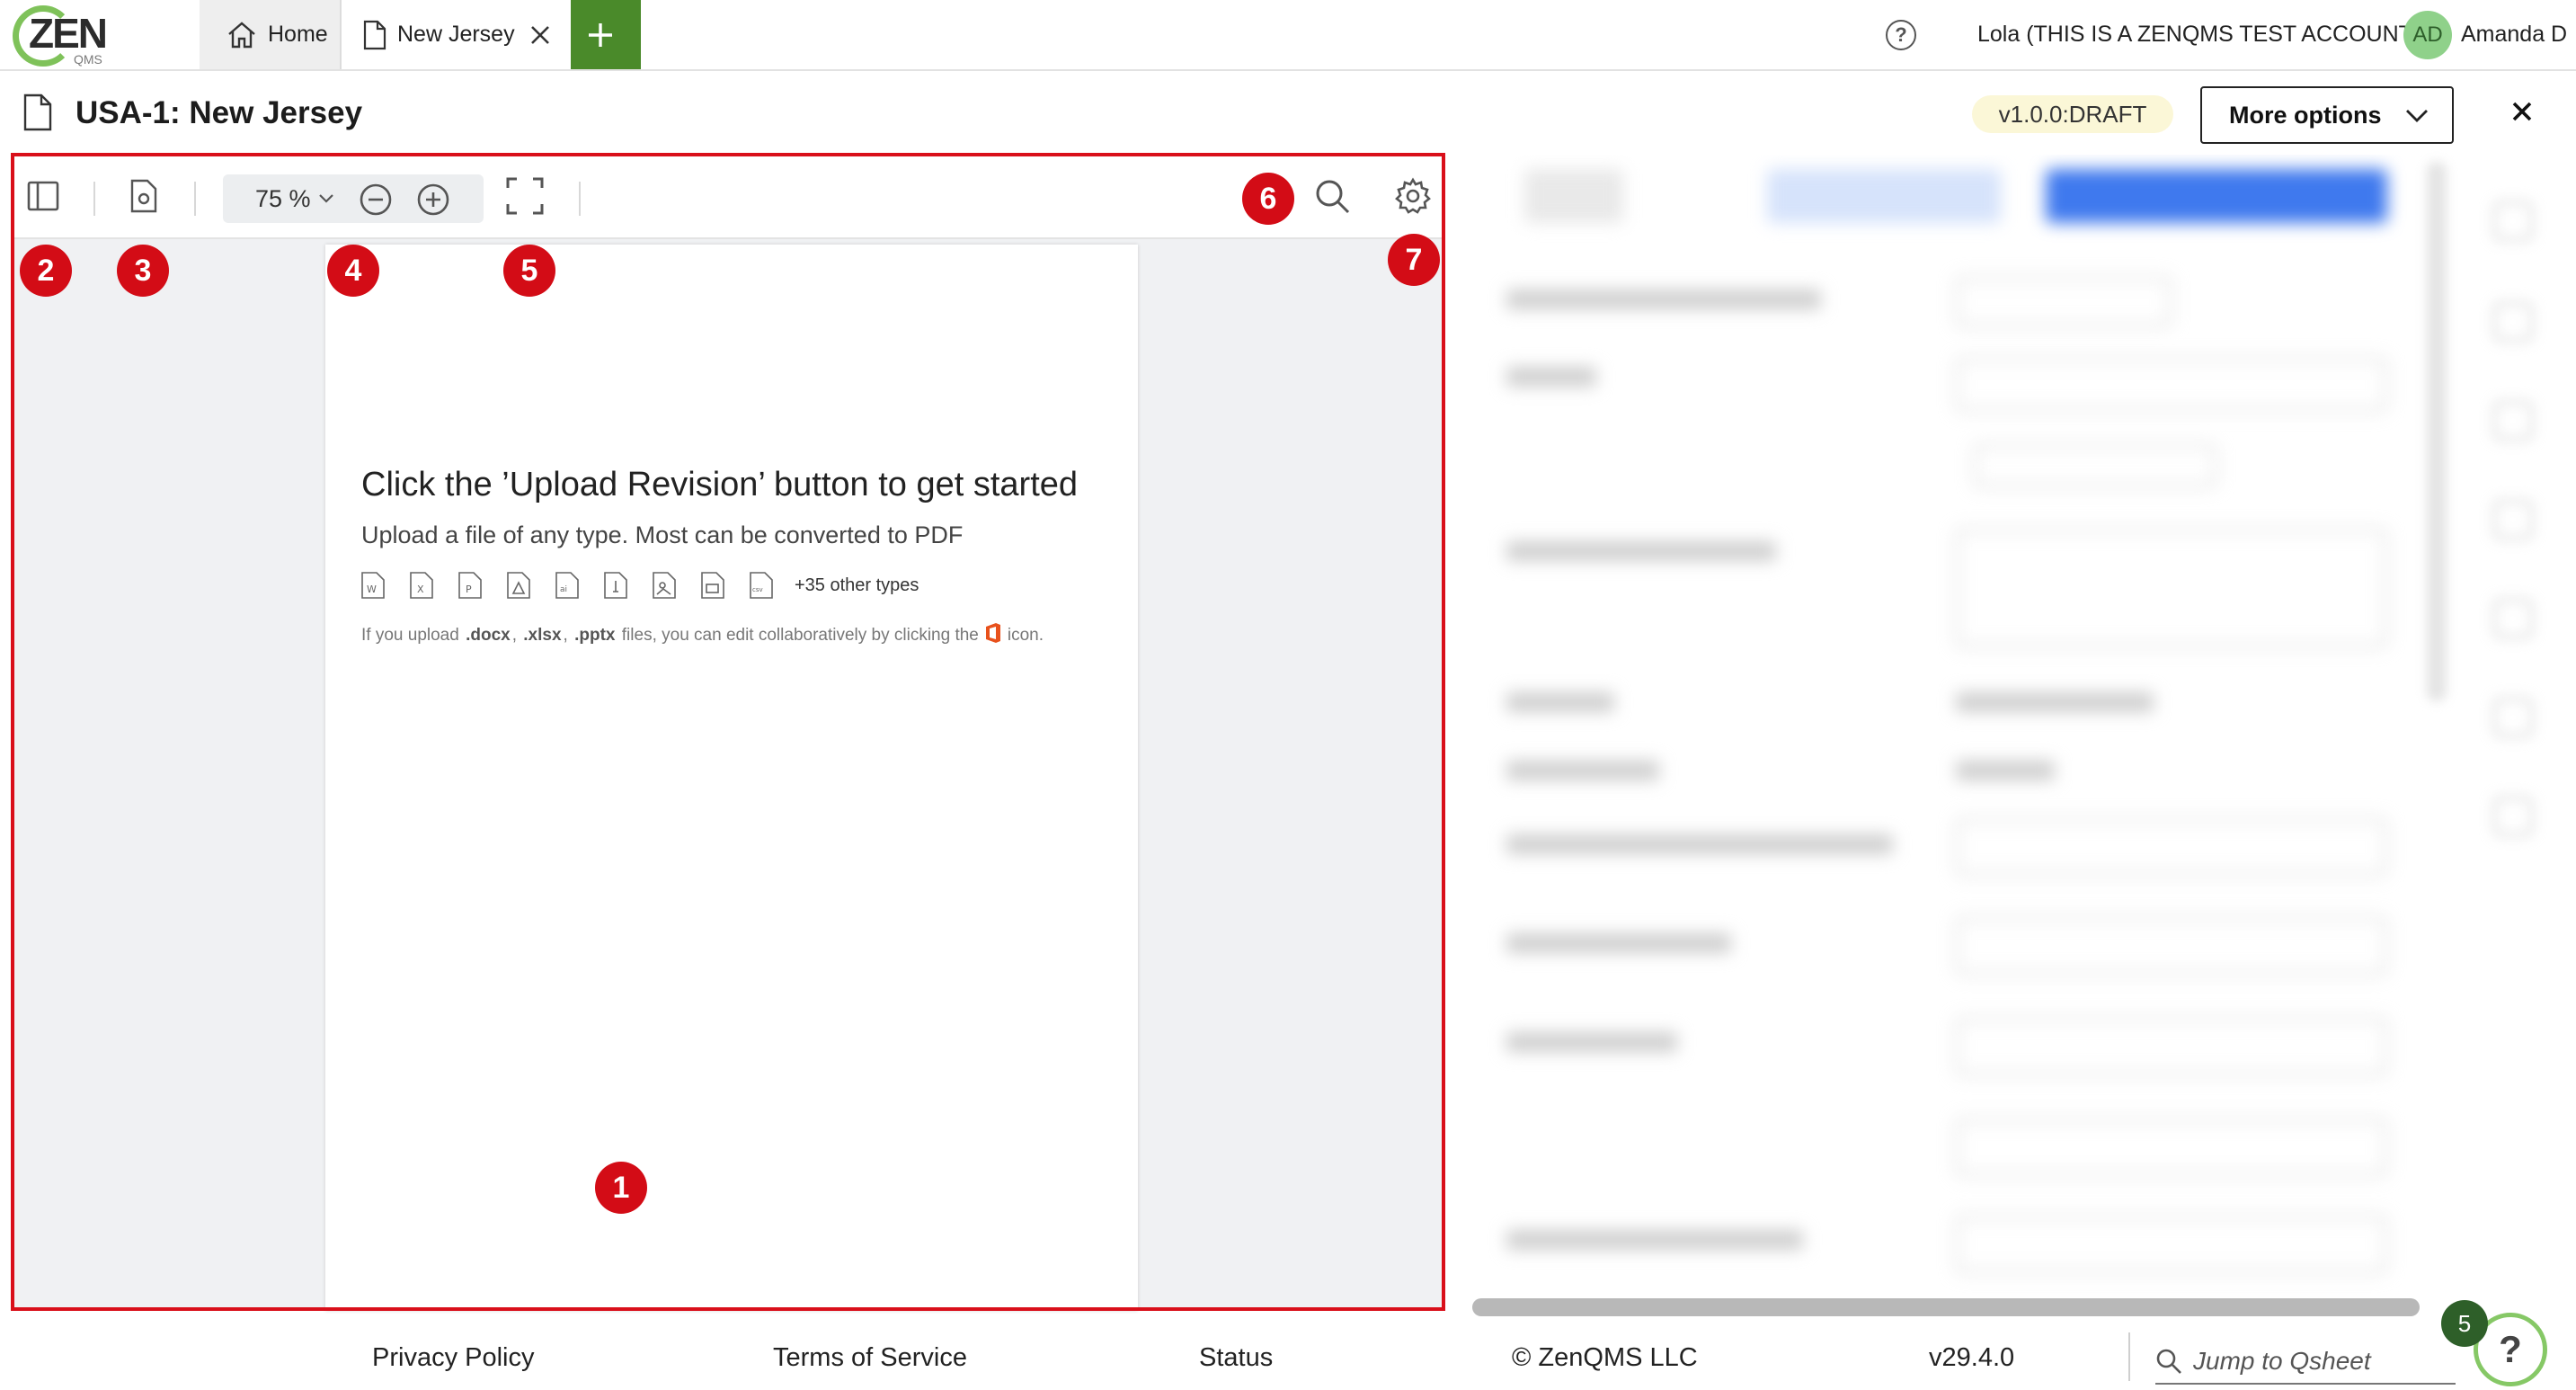  Describe the element at coordinates (542, 635) in the screenshot. I see `note-xlsx: .xlsx` at that location.